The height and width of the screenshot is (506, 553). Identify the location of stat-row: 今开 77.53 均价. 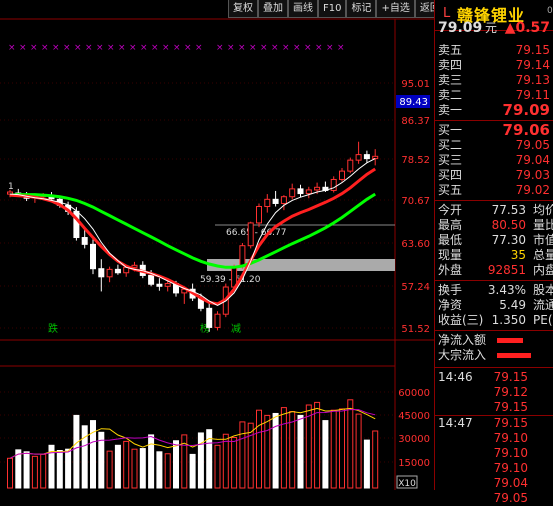
(495, 210).